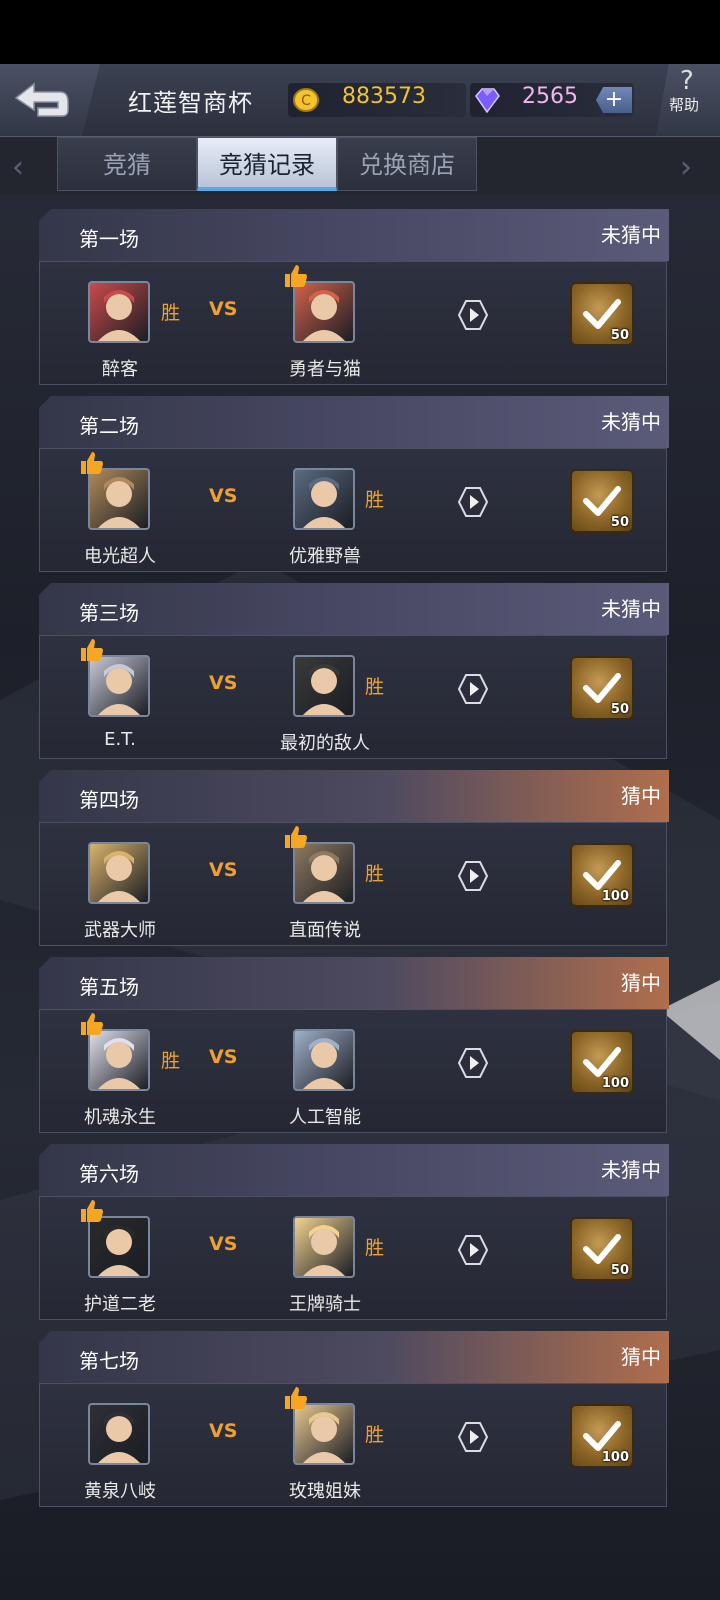 The width and height of the screenshot is (720, 1600). Describe the element at coordinates (487, 101) in the screenshot. I see `gem-icon` at that location.